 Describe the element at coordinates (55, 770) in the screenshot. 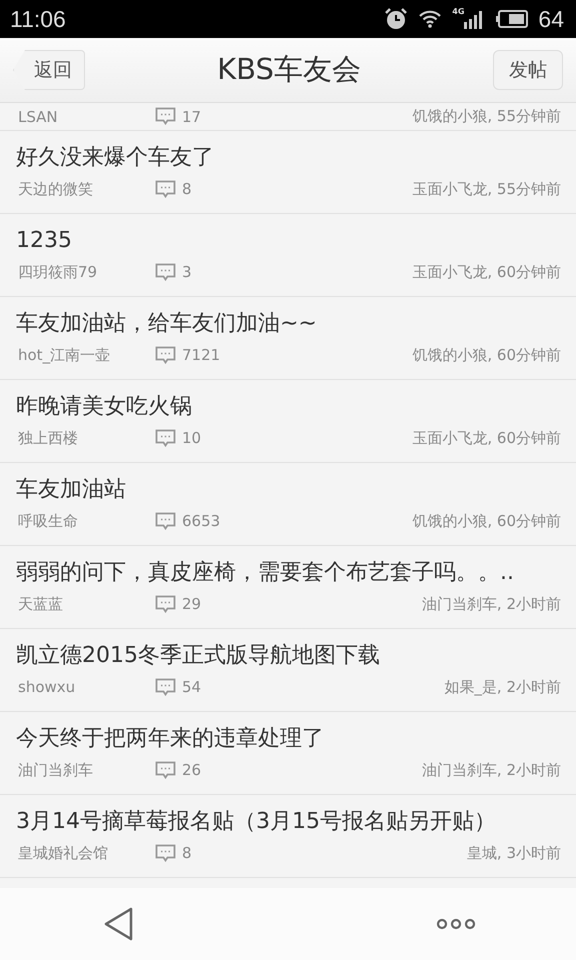

I see `post-author: 油门当刹车` at that location.